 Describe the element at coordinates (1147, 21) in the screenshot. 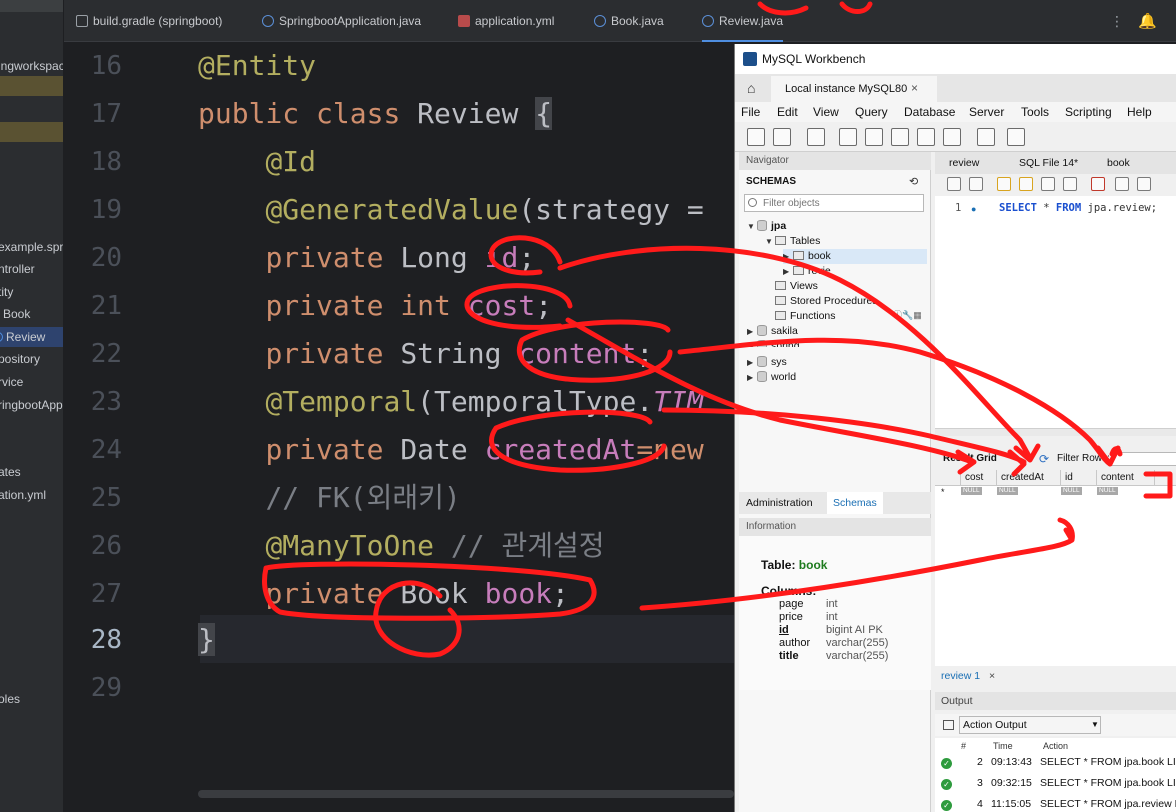

I see `notifications-icon: 🔔` at that location.